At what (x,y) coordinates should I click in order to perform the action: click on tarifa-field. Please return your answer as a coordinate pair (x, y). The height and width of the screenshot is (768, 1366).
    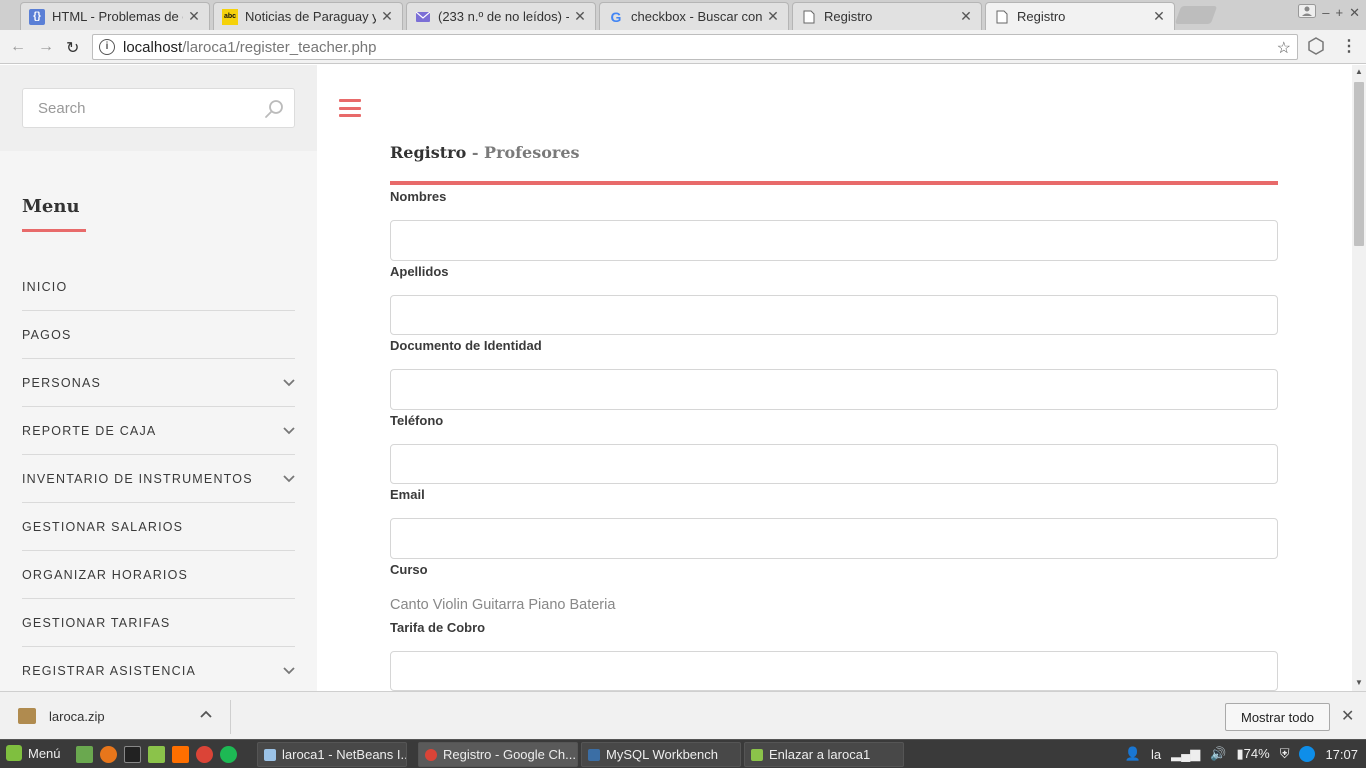
    Looking at the image, I should click on (834, 671).